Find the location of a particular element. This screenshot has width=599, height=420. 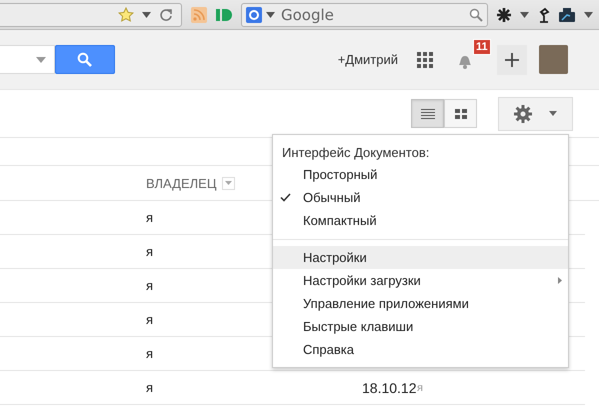

user-name-link: +Дмитрий is located at coordinates (368, 59).